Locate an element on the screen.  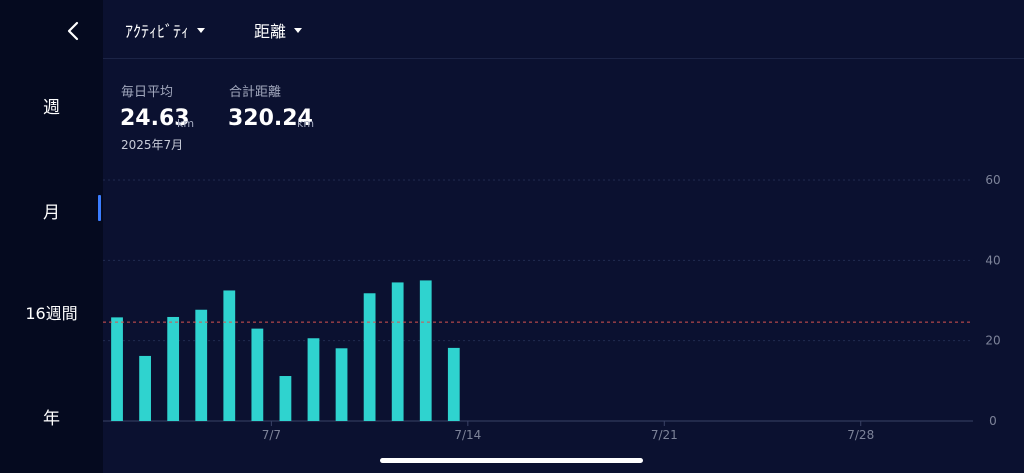
bar-7/1 is located at coordinates (117, 369).